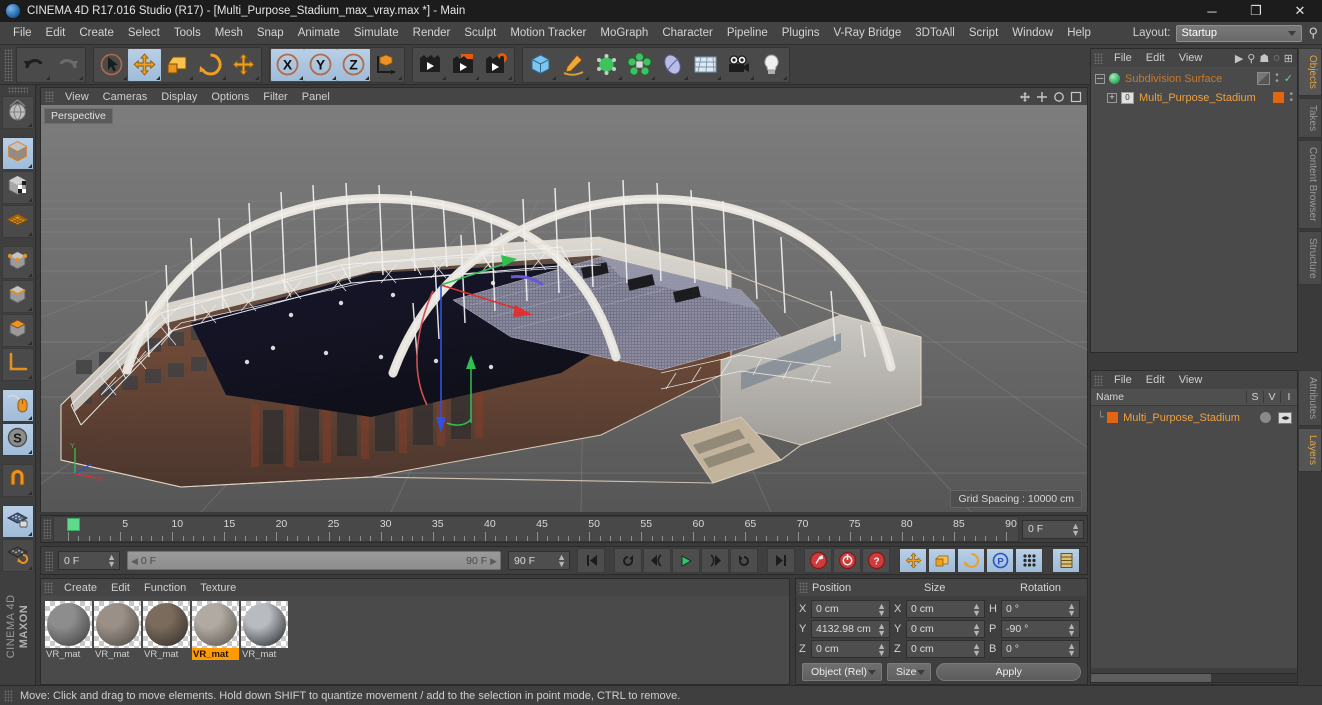 The width and height of the screenshot is (1322, 705). I want to click on size-mode-dropdown: Size, so click(909, 672).